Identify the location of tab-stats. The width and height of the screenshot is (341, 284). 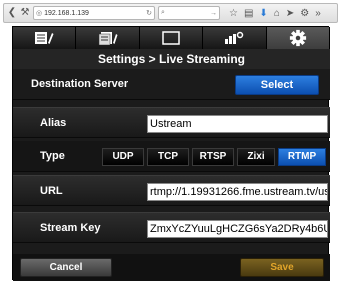
(235, 38).